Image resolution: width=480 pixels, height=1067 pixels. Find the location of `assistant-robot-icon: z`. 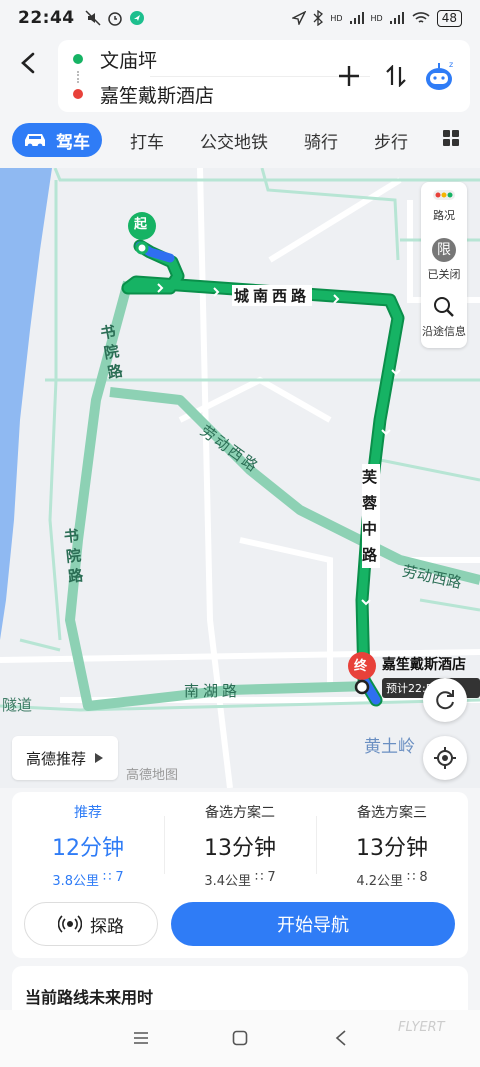

assistant-robot-icon: z is located at coordinates (439, 75).